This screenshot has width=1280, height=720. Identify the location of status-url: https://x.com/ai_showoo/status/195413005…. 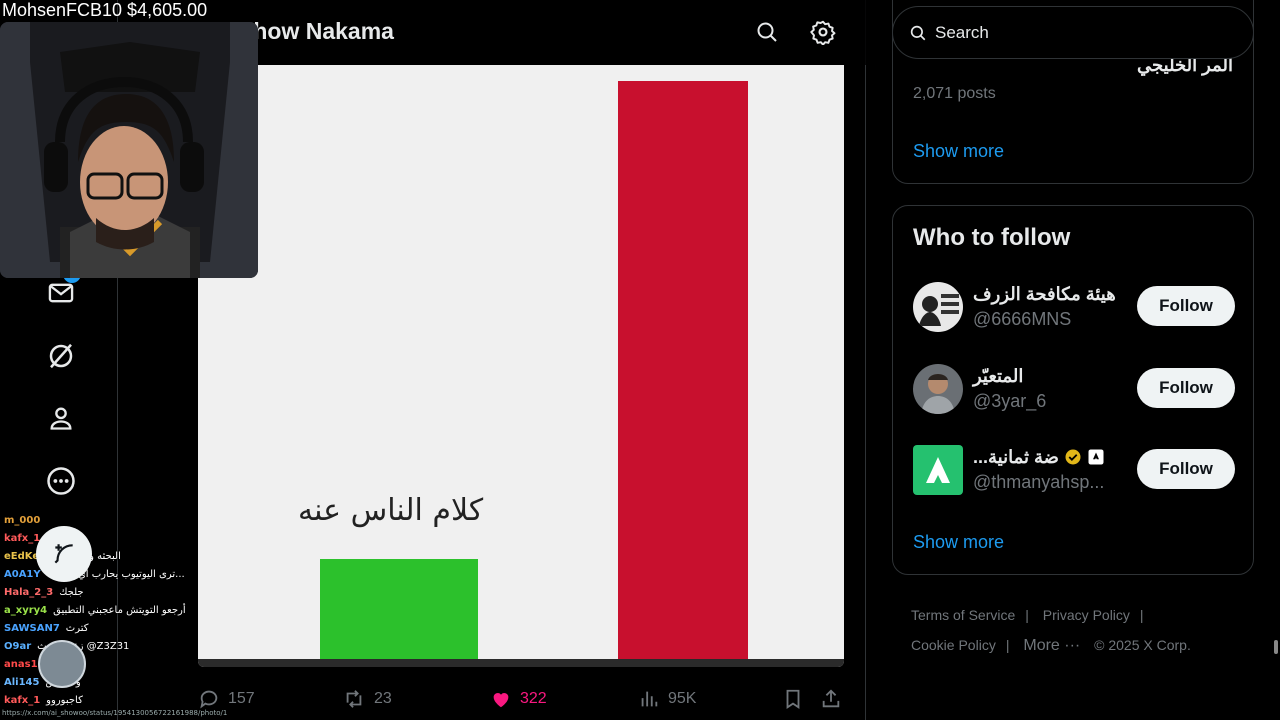
(115, 713).